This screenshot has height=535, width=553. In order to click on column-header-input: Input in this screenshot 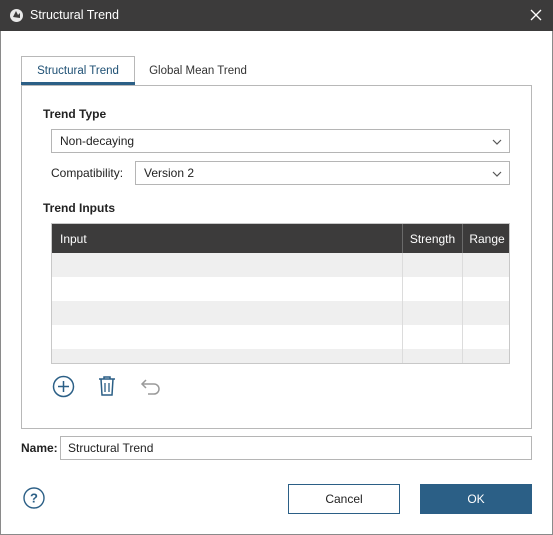, I will do `click(227, 238)`.